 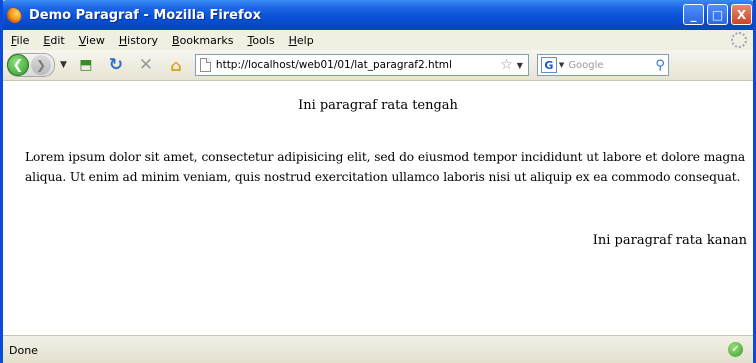 I want to click on menu-edit: Edit, so click(x=53, y=40).